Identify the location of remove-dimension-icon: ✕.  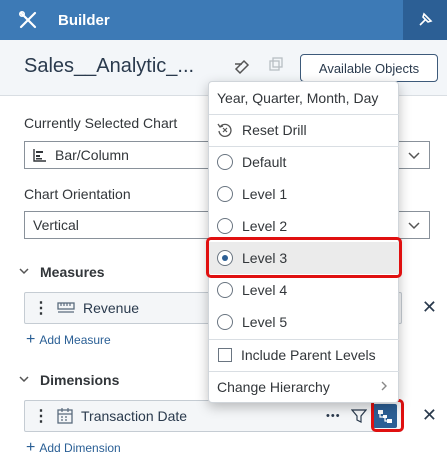
(429, 415).